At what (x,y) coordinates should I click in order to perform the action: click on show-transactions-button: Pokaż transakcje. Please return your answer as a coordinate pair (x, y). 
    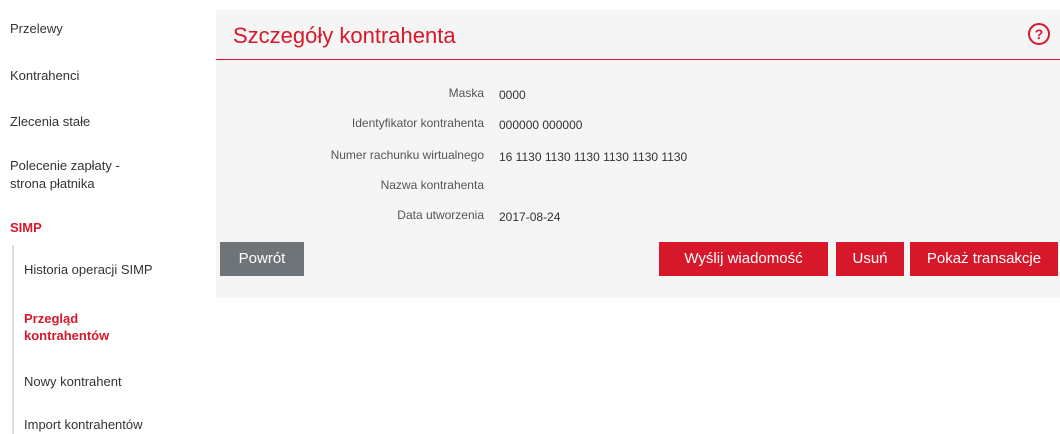
    Looking at the image, I should click on (984, 259).